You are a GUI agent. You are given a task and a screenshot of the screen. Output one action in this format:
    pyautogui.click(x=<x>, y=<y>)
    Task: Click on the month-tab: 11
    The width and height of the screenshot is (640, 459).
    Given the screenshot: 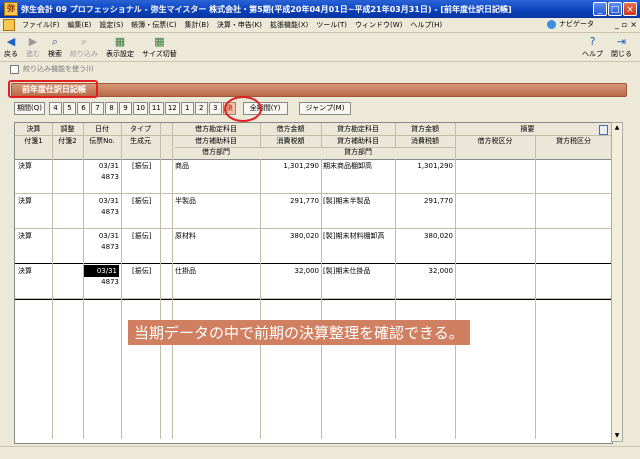 What is the action you would take?
    pyautogui.click(x=156, y=108)
    